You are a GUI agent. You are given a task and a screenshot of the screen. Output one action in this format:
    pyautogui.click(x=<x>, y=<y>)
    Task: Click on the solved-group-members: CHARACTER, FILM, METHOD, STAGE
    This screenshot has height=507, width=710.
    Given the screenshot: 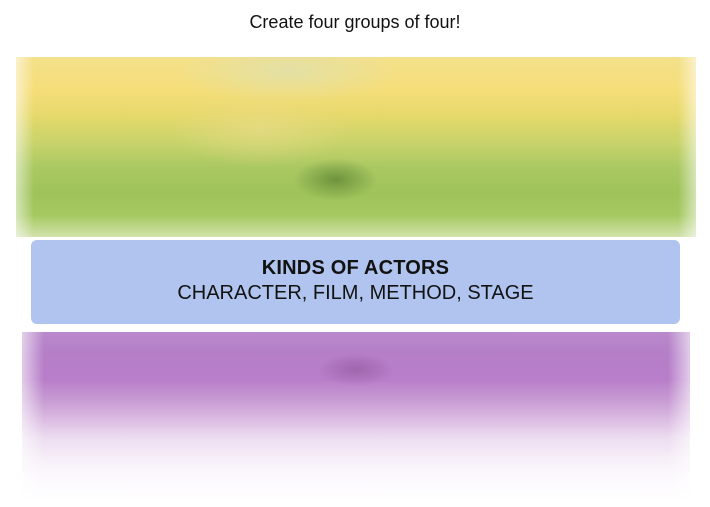 What is the action you would take?
    pyautogui.click(x=355, y=293)
    